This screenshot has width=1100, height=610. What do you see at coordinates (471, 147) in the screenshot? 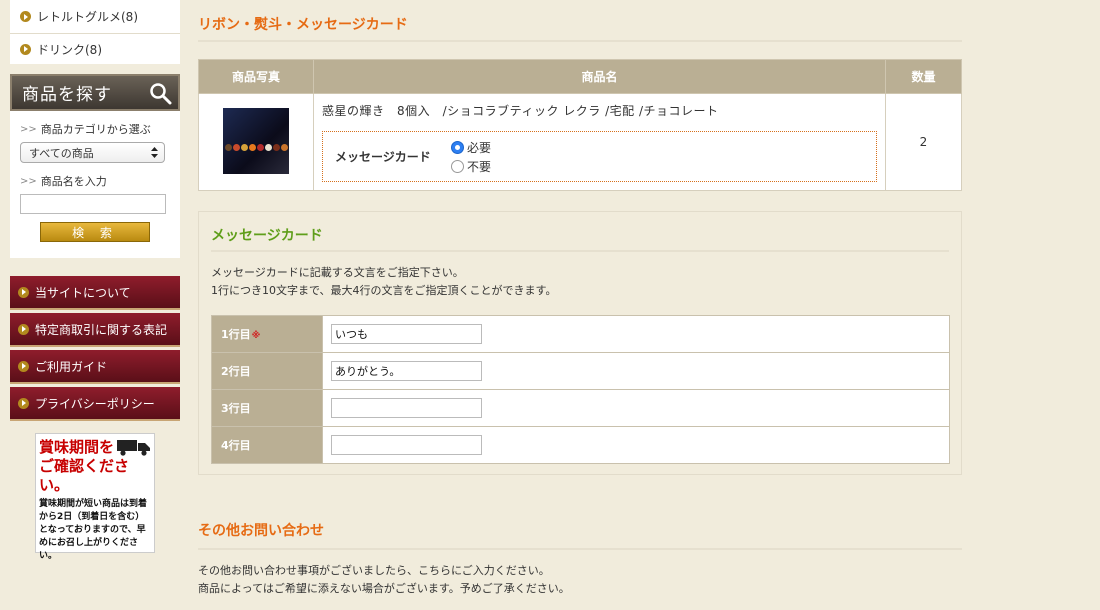
I see `radio-option-required: 必要` at bounding box center [471, 147].